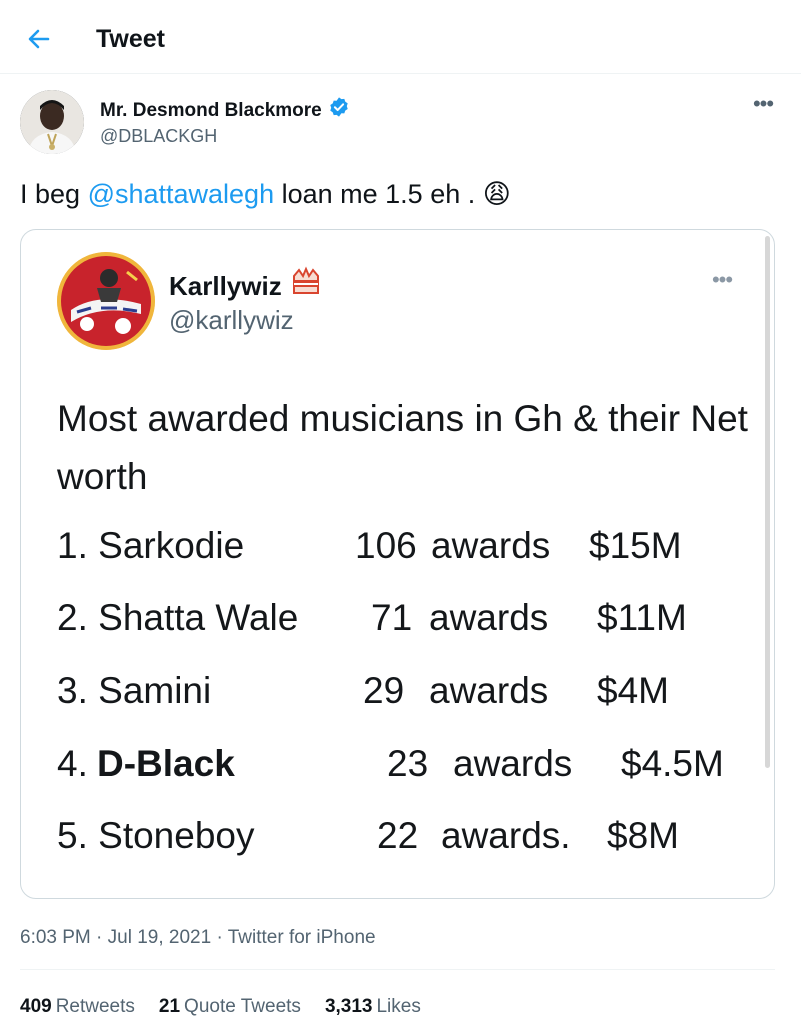 The height and width of the screenshot is (1024, 801). What do you see at coordinates (398, 835) in the screenshot?
I see `award-count: 22` at bounding box center [398, 835].